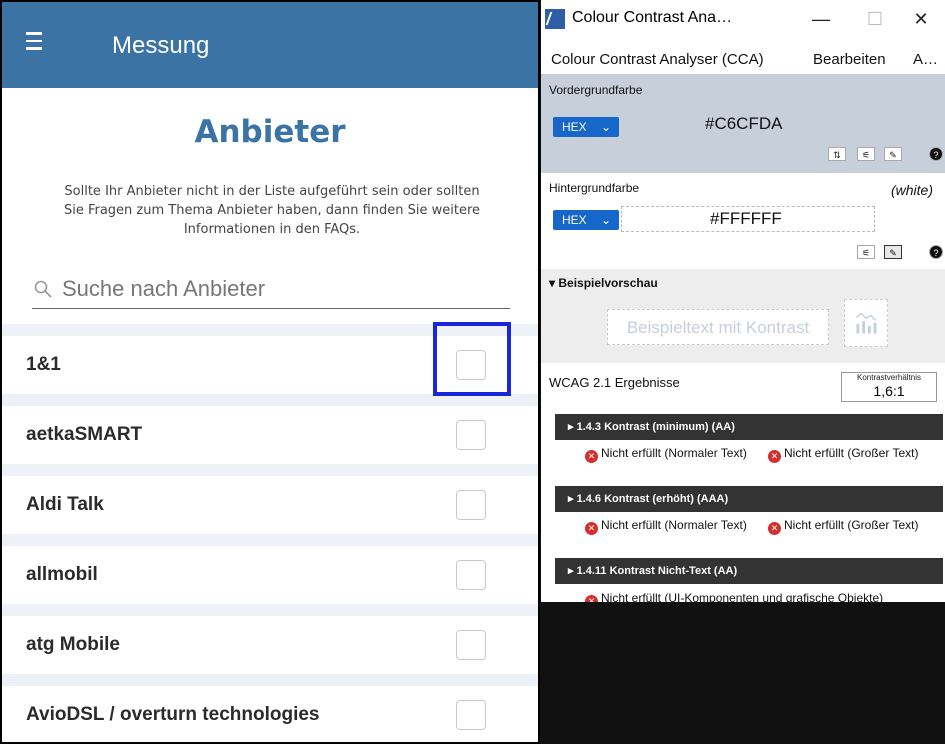  I want to click on background-hex-field: #FFFFFF, so click(748, 219).